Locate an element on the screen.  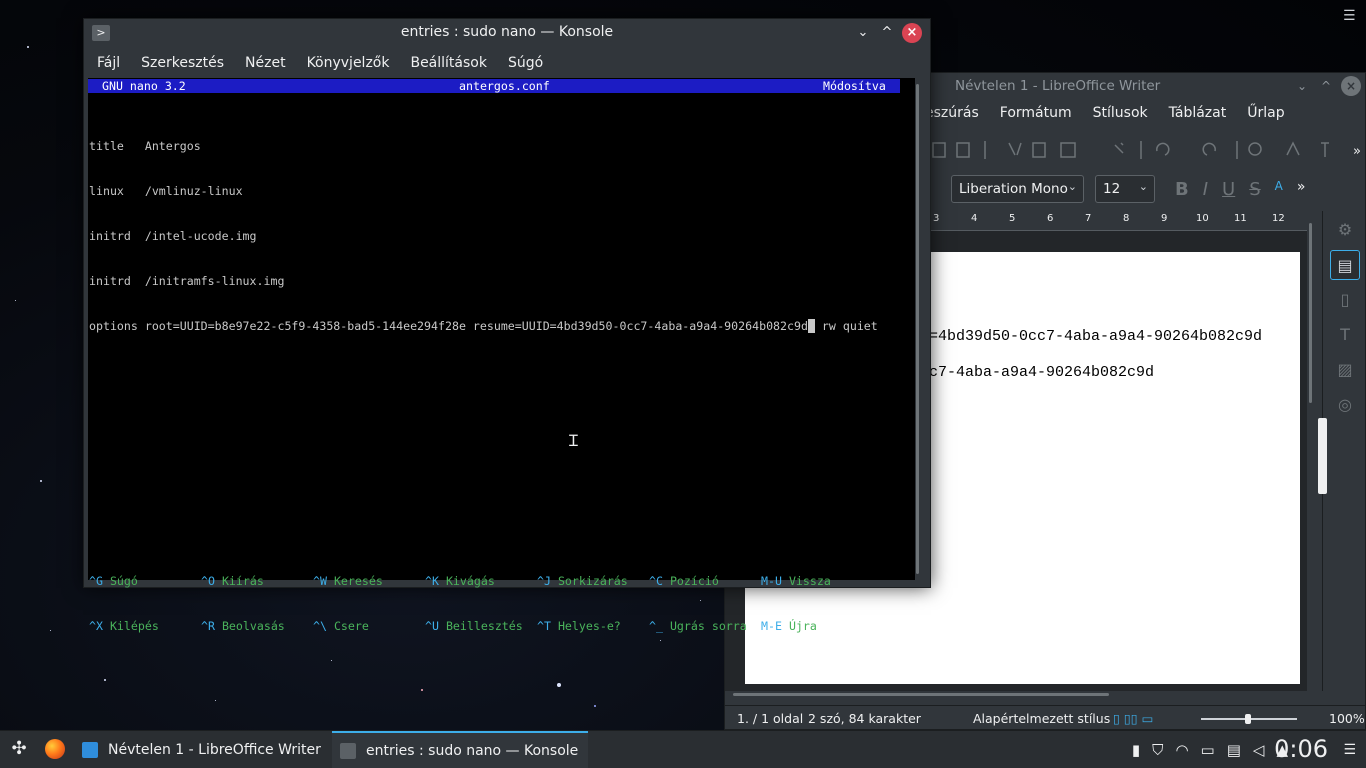
strikethrough-icon: S is located at coordinates (1254, 189).